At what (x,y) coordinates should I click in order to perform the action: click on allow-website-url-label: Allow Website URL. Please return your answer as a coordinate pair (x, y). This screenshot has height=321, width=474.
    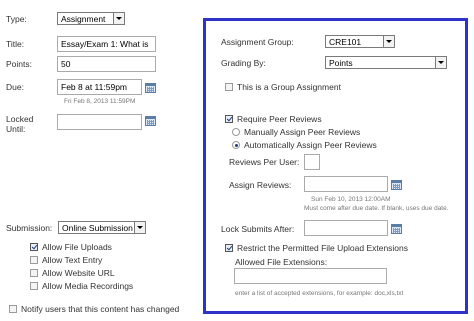
    Looking at the image, I should click on (78, 273).